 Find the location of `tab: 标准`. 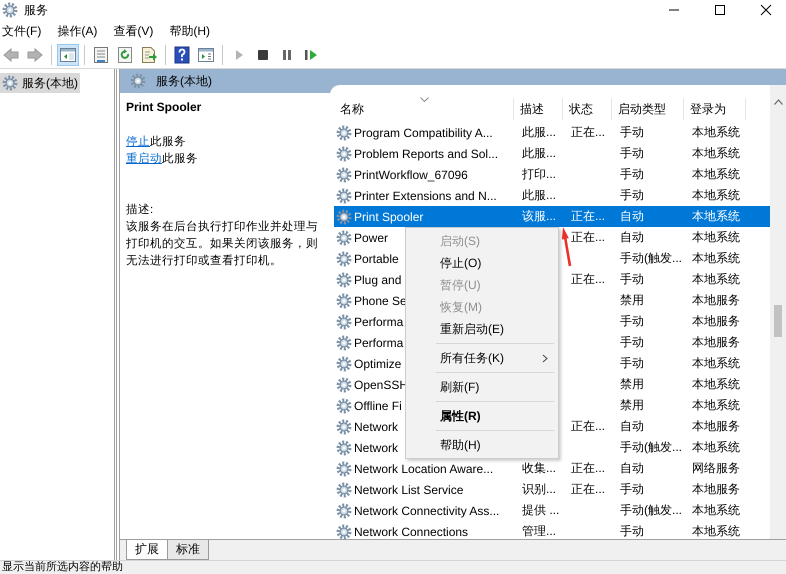

tab: 标准 is located at coordinates (188, 550).